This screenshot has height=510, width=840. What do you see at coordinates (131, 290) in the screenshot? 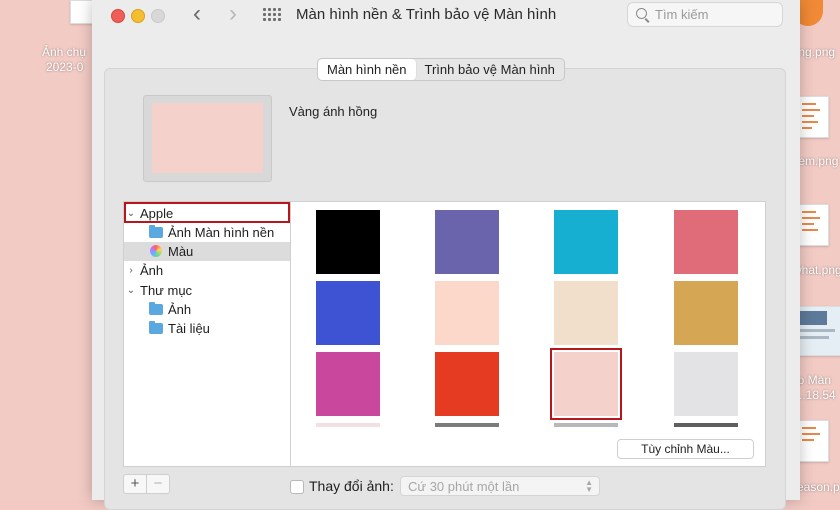
I see `chevron-down-icon: ⌄` at bounding box center [131, 290].